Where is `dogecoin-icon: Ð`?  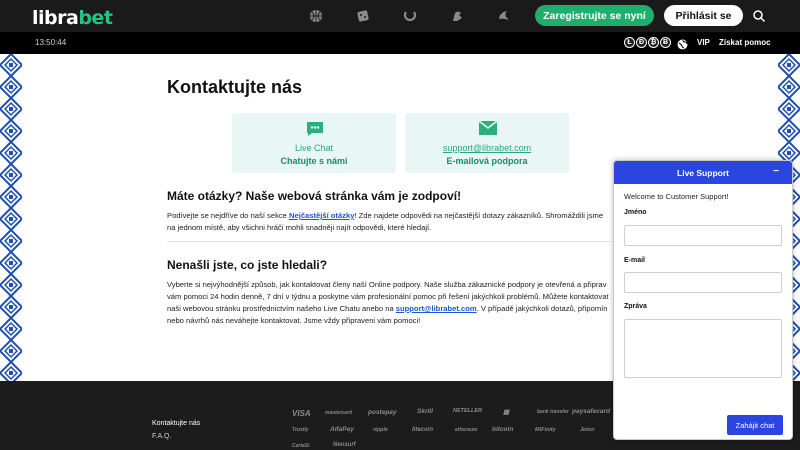
dogecoin-icon: Ð is located at coordinates (641, 42).